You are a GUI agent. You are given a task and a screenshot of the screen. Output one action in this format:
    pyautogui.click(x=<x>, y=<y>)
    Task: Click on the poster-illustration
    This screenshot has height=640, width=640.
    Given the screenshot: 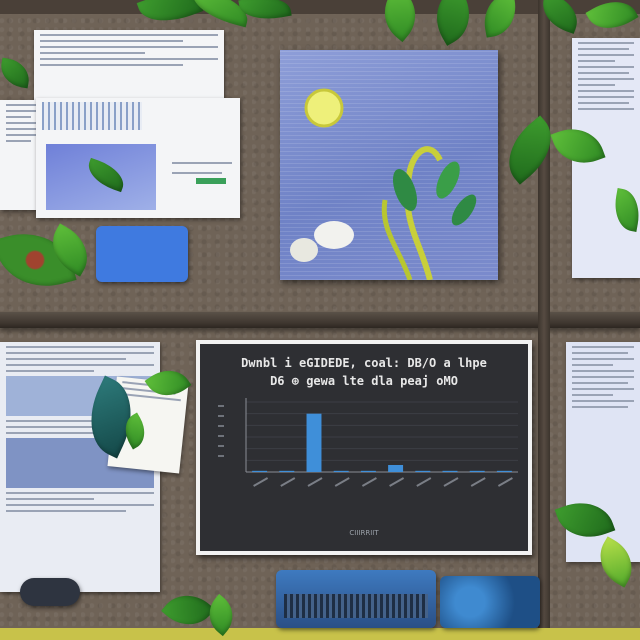 What is the action you would take?
    pyautogui.click(x=383, y=184)
    